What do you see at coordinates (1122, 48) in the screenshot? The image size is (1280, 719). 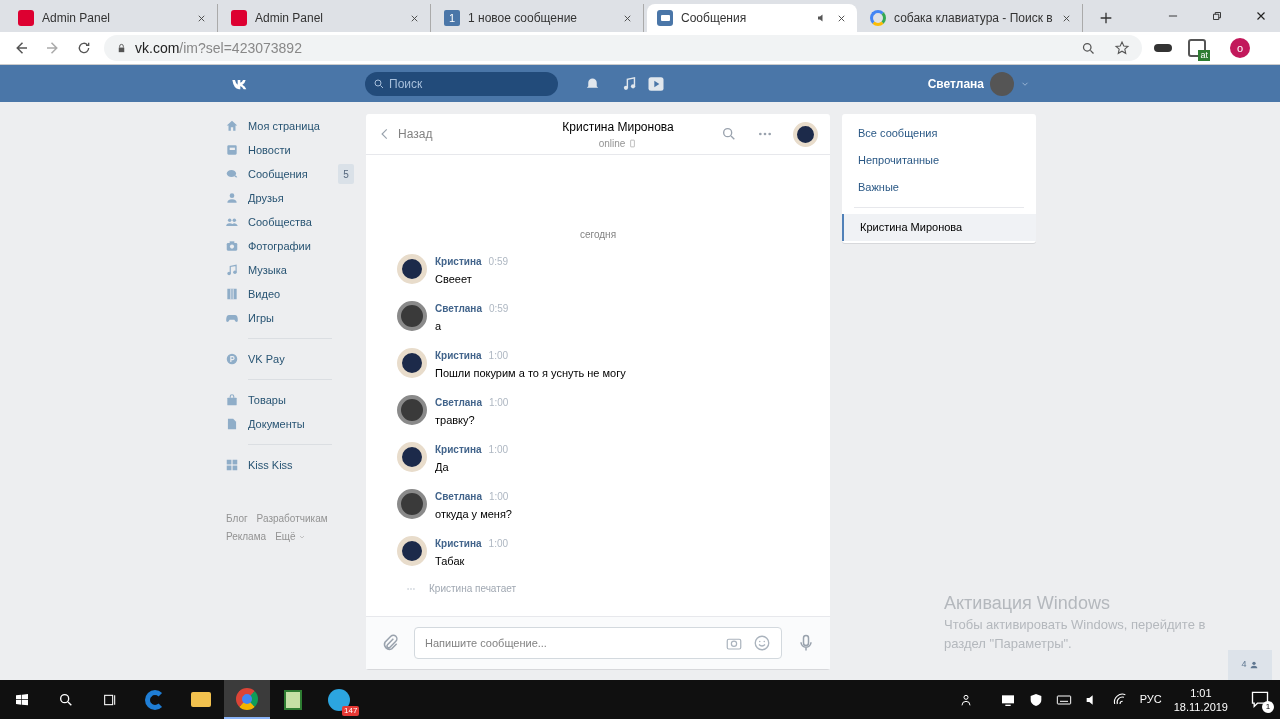 I see `star-icon` at bounding box center [1122, 48].